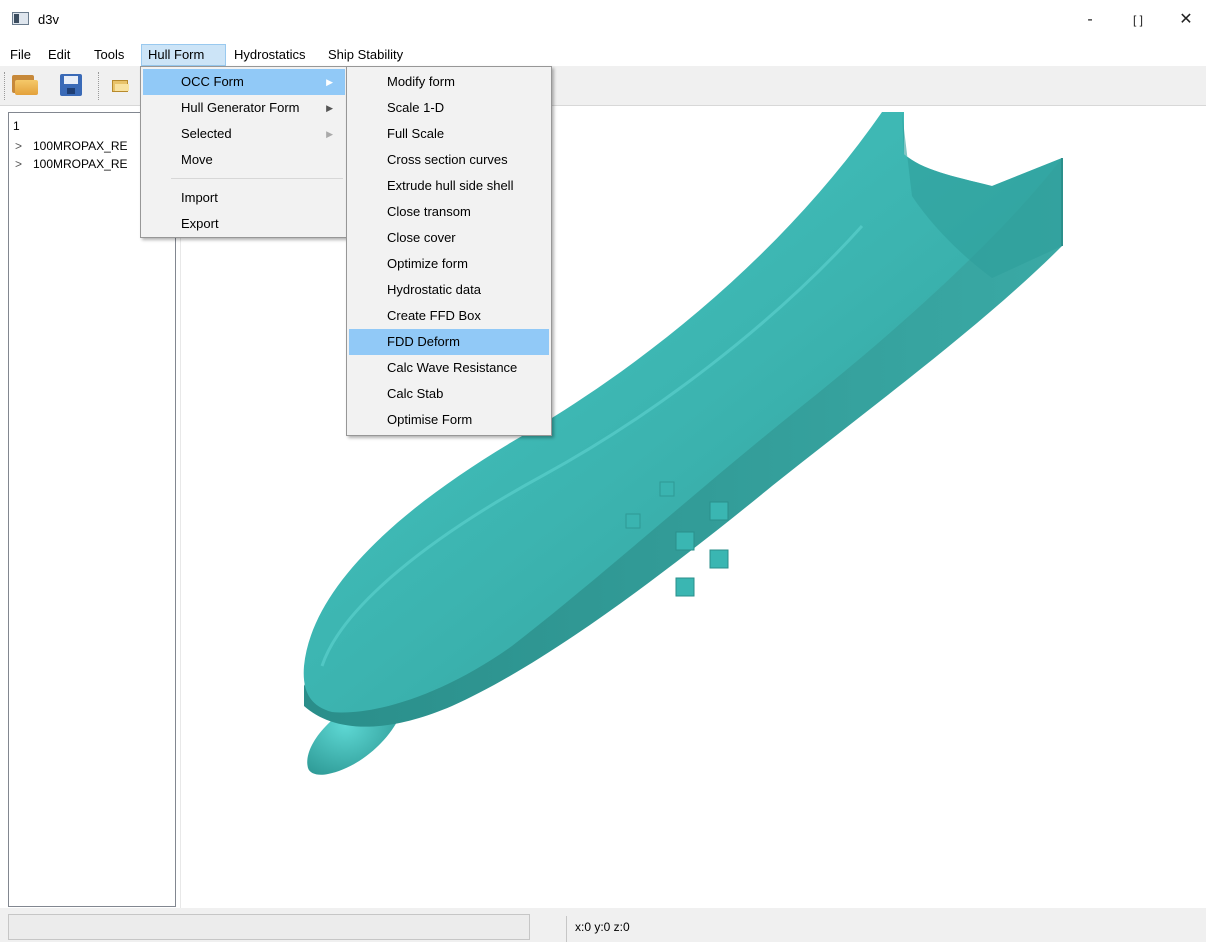 This screenshot has height=942, width=1206. What do you see at coordinates (449, 134) in the screenshot?
I see `menu-item-full-scale: Full Scale` at bounding box center [449, 134].